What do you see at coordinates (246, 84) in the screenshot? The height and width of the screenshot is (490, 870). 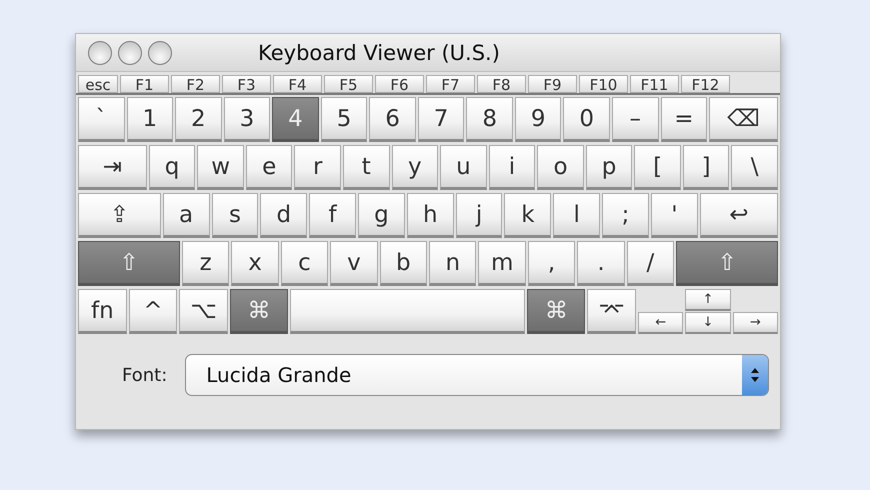 I see `function-key: F3` at bounding box center [246, 84].